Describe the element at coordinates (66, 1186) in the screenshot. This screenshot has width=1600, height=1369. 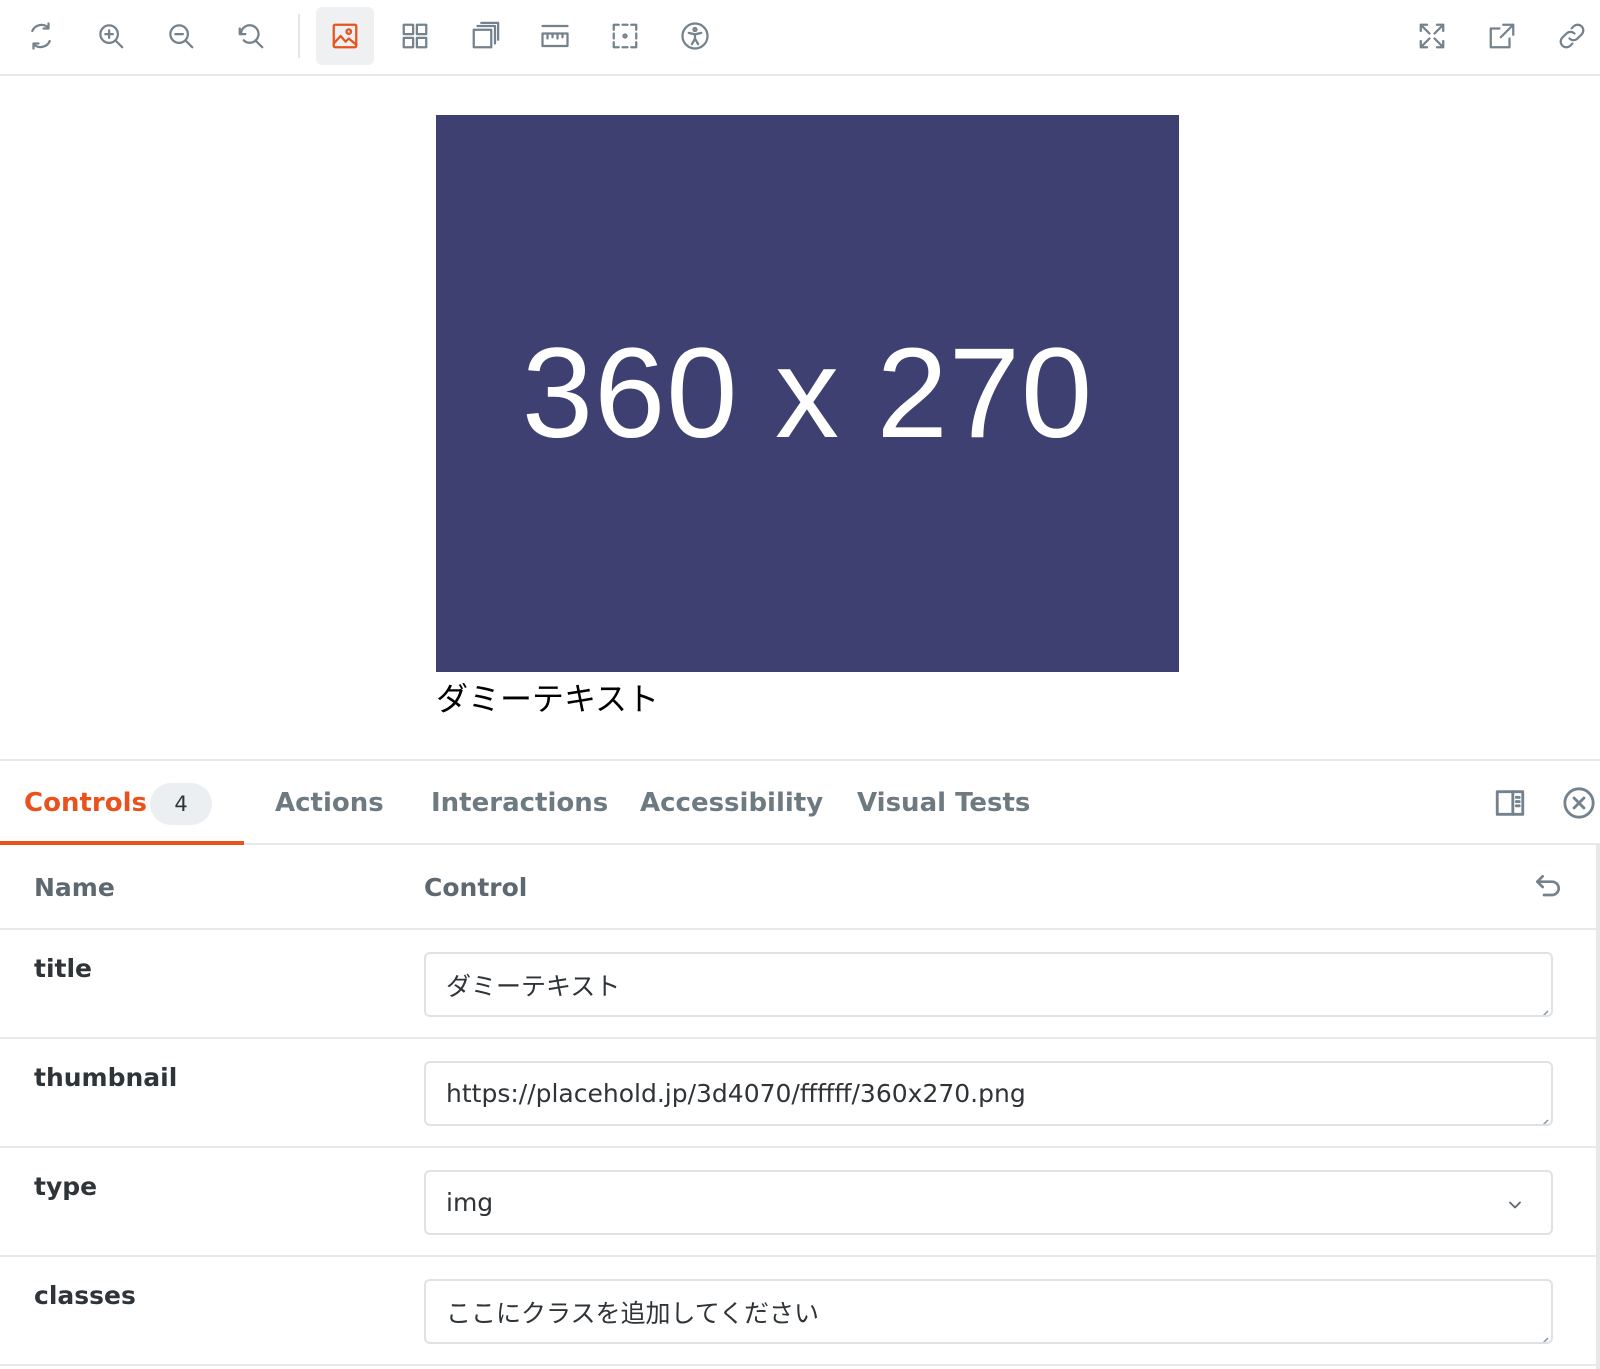
I see `control-name: type` at that location.